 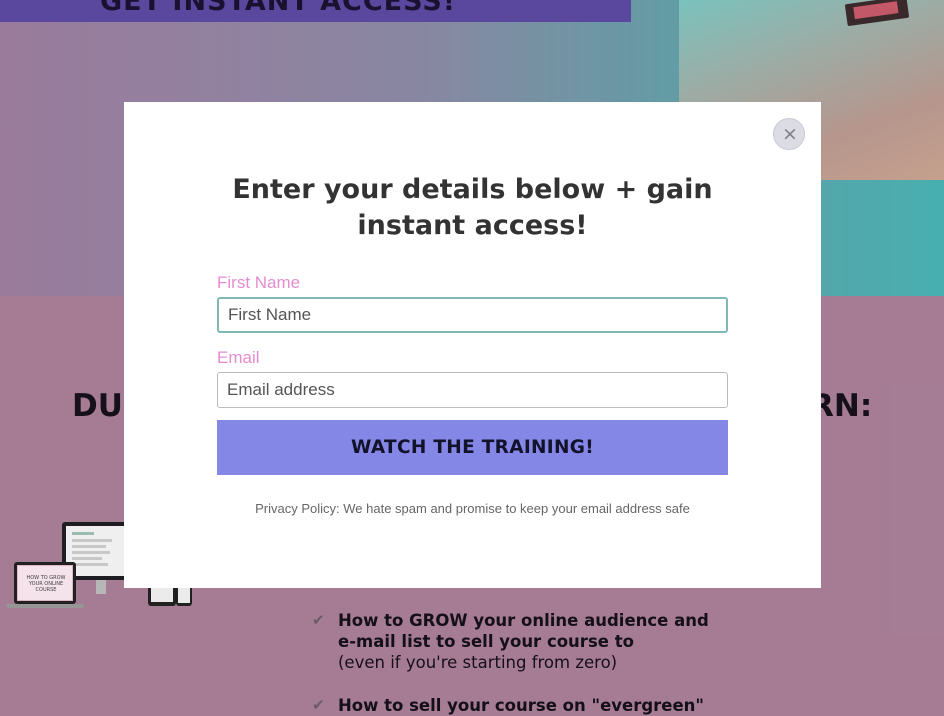 What do you see at coordinates (472, 447) in the screenshot?
I see `watch-training-button: WATCH THE TRAINING!` at bounding box center [472, 447].